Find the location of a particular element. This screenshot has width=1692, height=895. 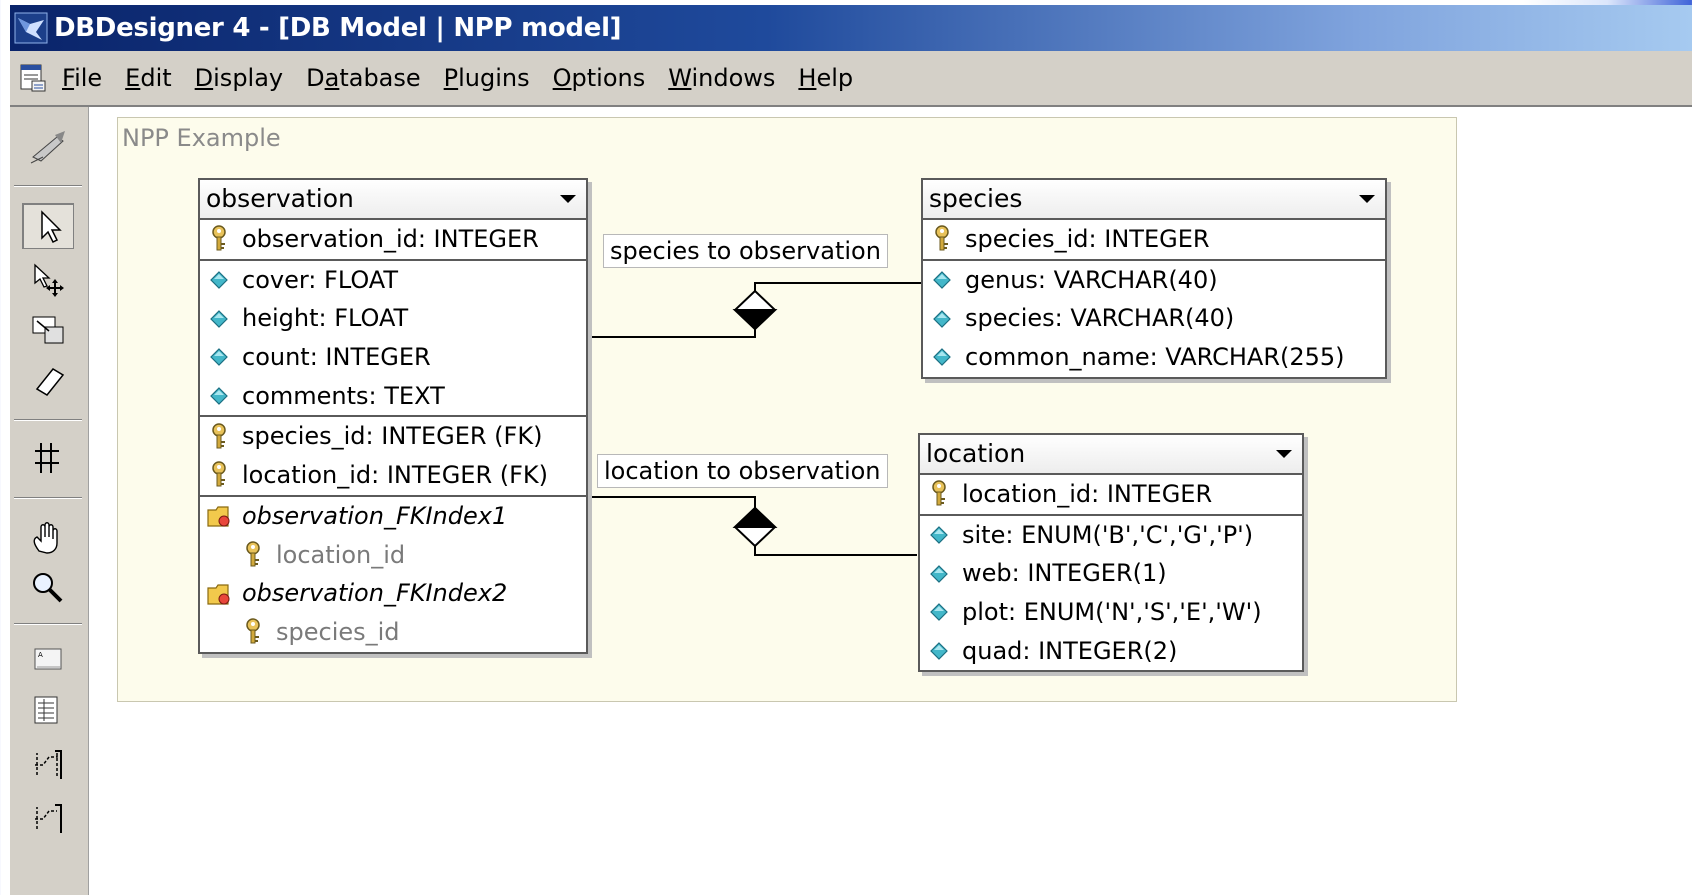

column-row: web: INTEGER(1) is located at coordinates (1111, 573).